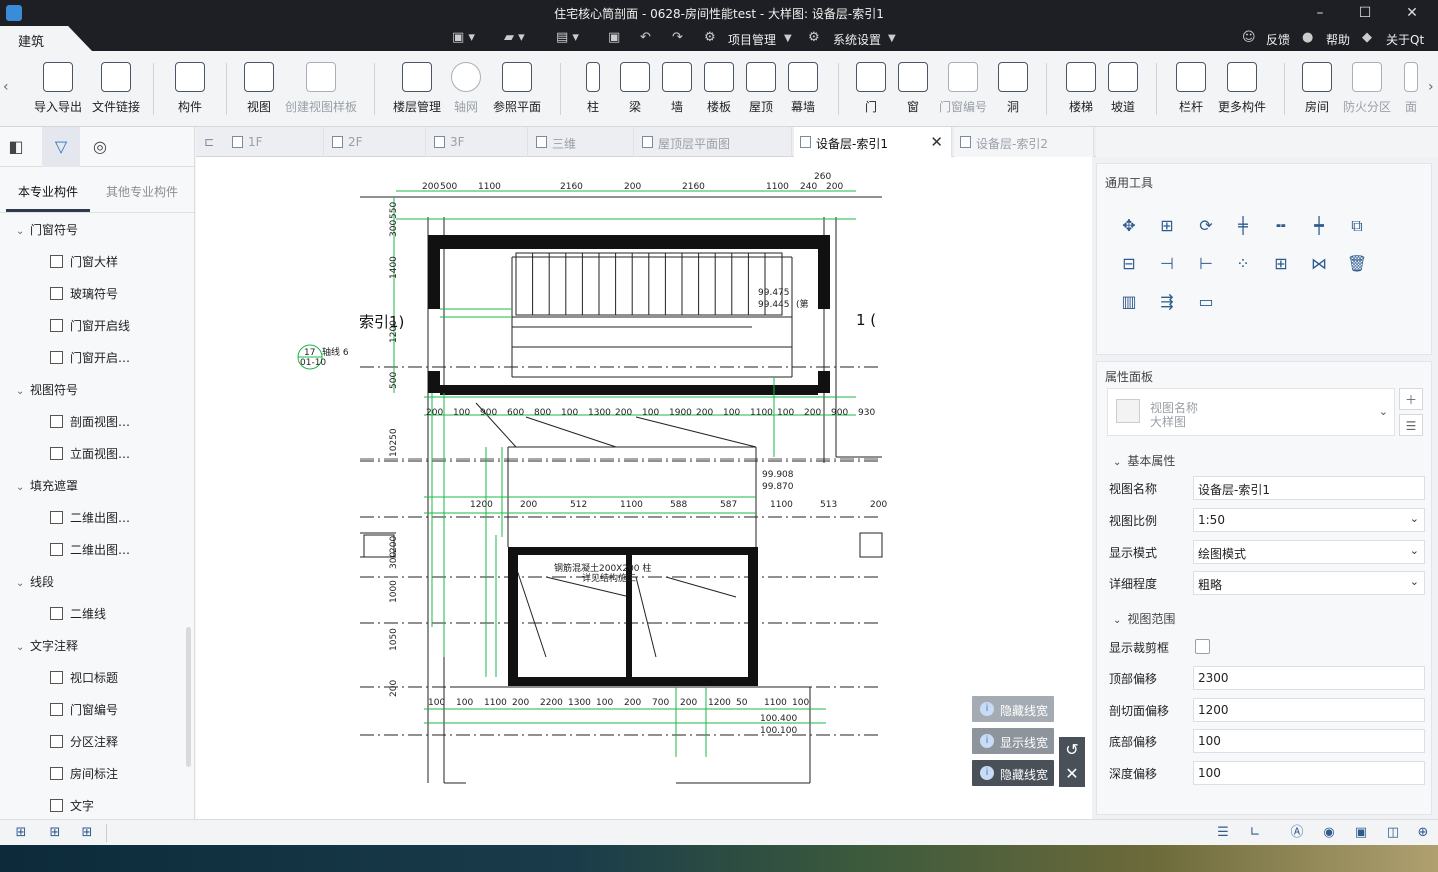 The image size is (1438, 872). What do you see at coordinates (517, 92) in the screenshot?
I see `ref-plane-button: 参照平面` at bounding box center [517, 92].